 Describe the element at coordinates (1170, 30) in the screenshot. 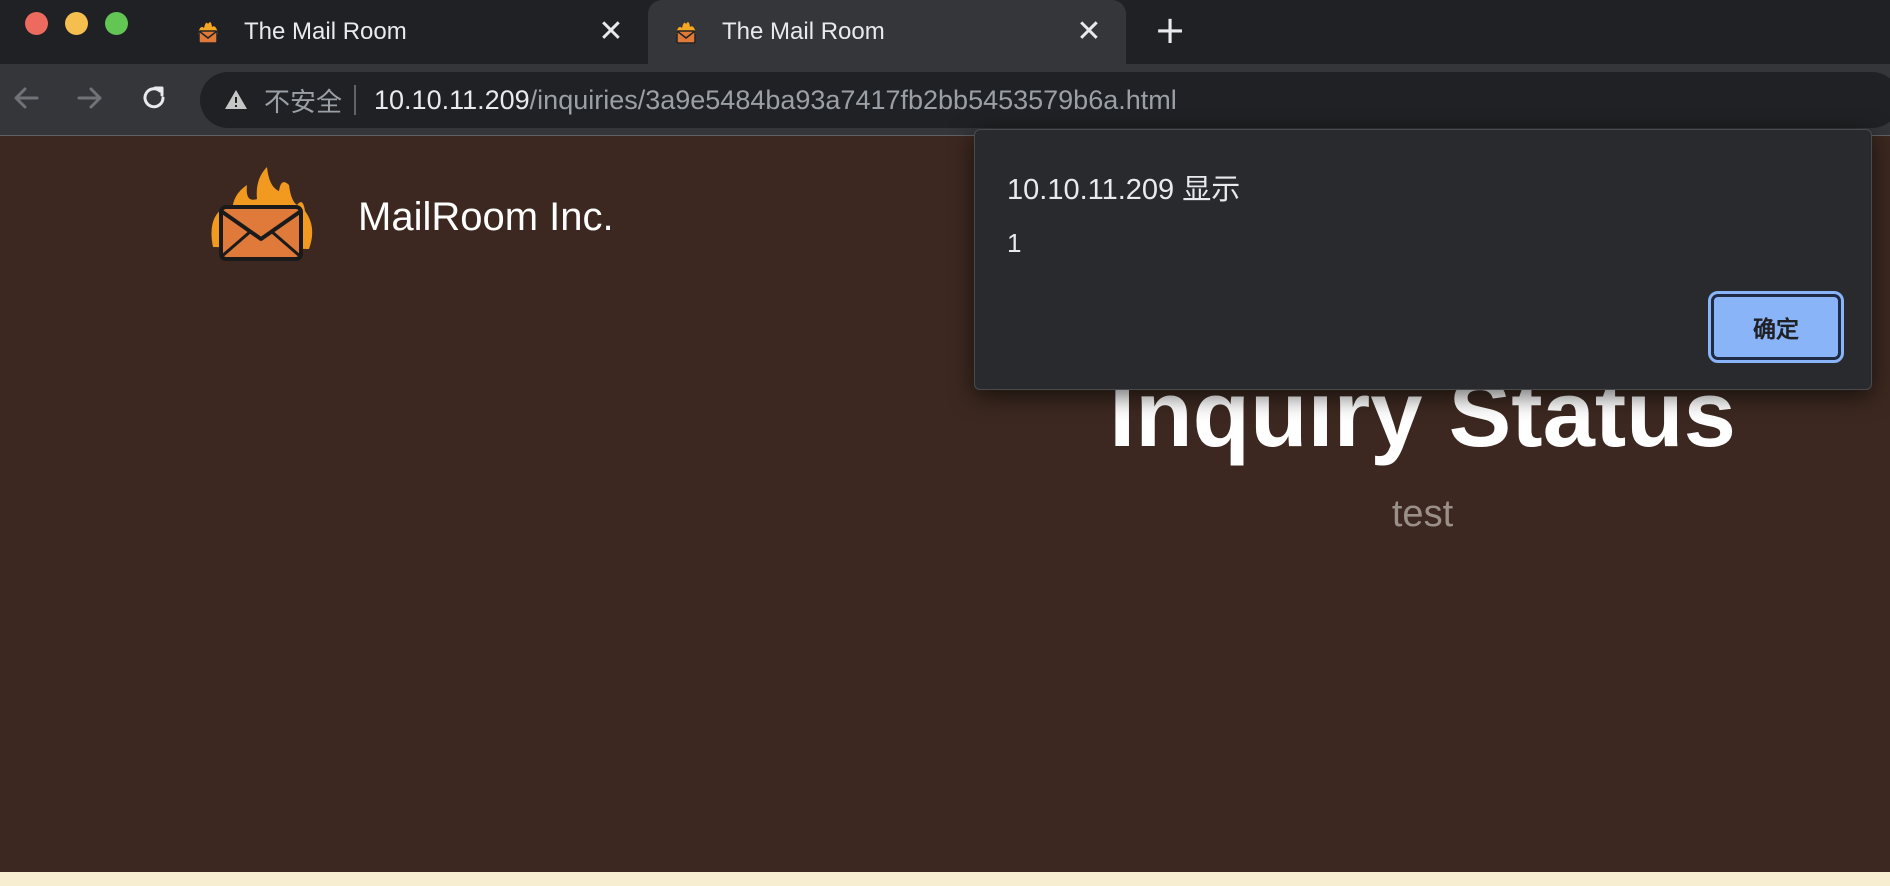

I see `new-tab-button: +` at that location.